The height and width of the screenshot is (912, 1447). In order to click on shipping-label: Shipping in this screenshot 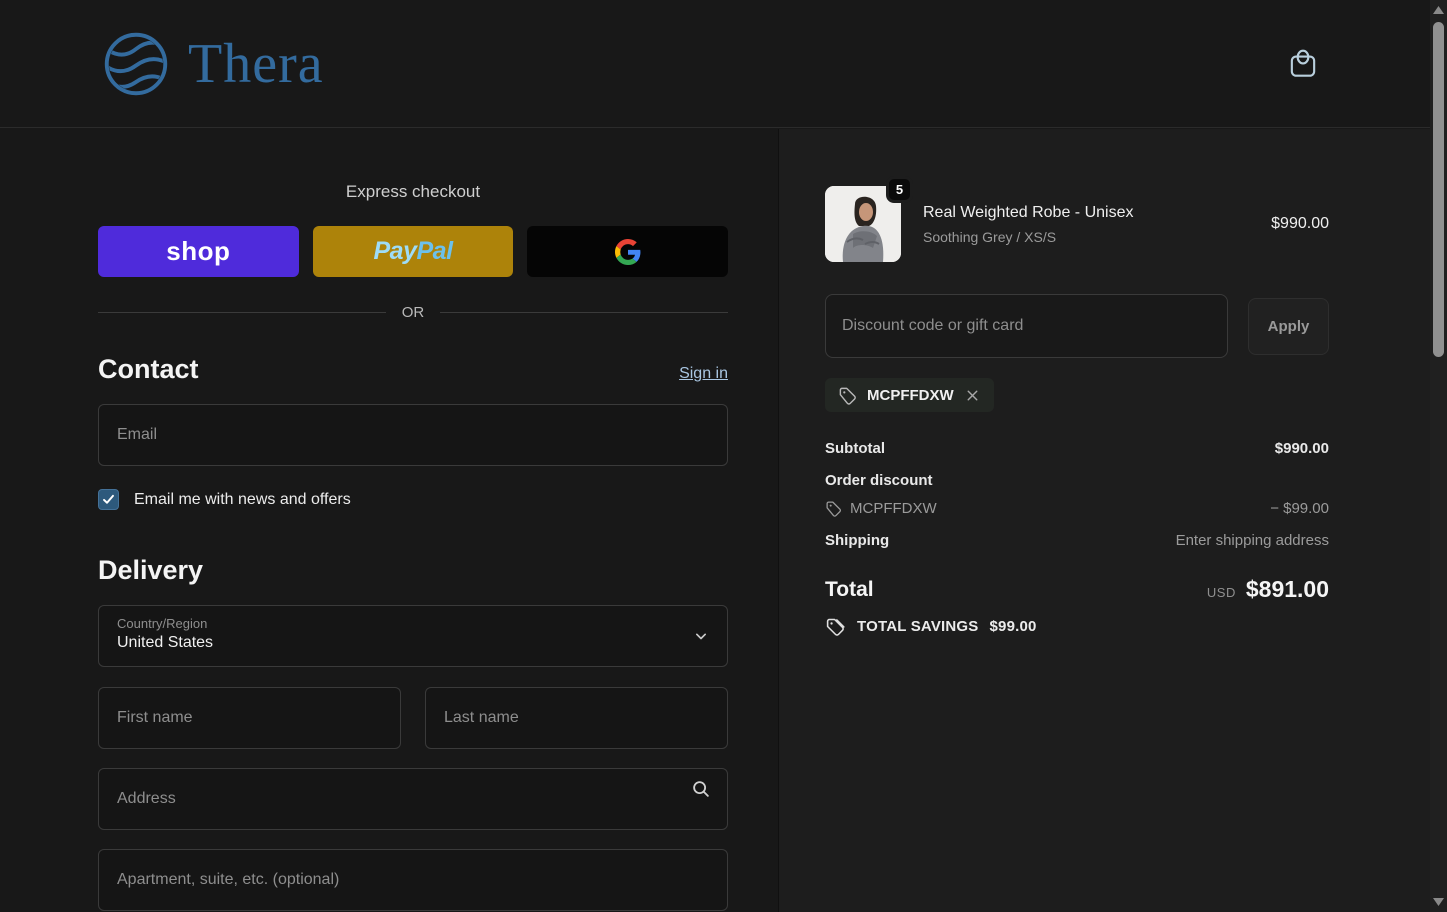, I will do `click(857, 540)`.